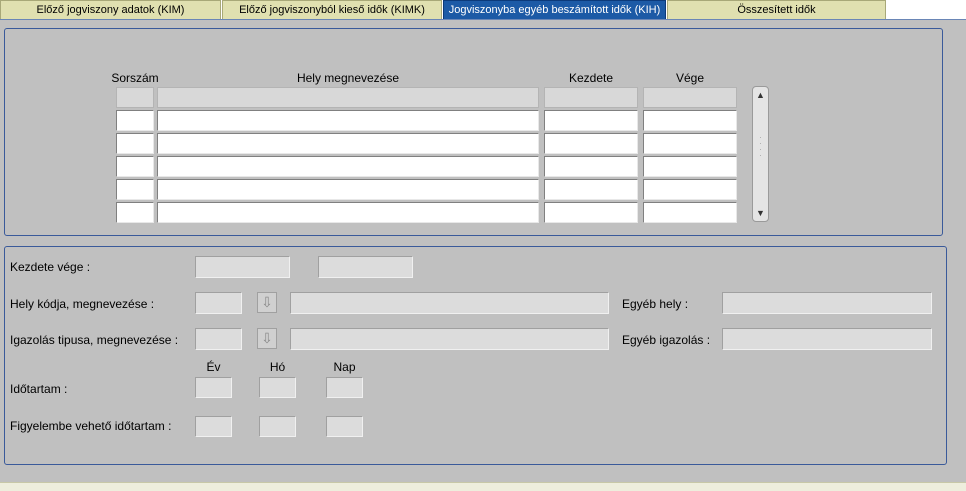  What do you see at coordinates (213, 426) in the screenshot?
I see `figyelembe-ev-field` at bounding box center [213, 426].